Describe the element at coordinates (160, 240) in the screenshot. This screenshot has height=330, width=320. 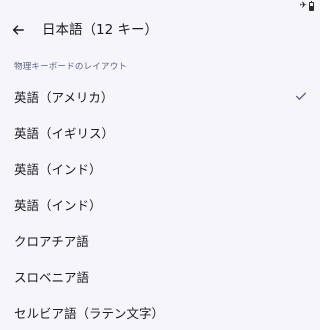
I see `keyboard-layout-item: クロアチア語` at that location.